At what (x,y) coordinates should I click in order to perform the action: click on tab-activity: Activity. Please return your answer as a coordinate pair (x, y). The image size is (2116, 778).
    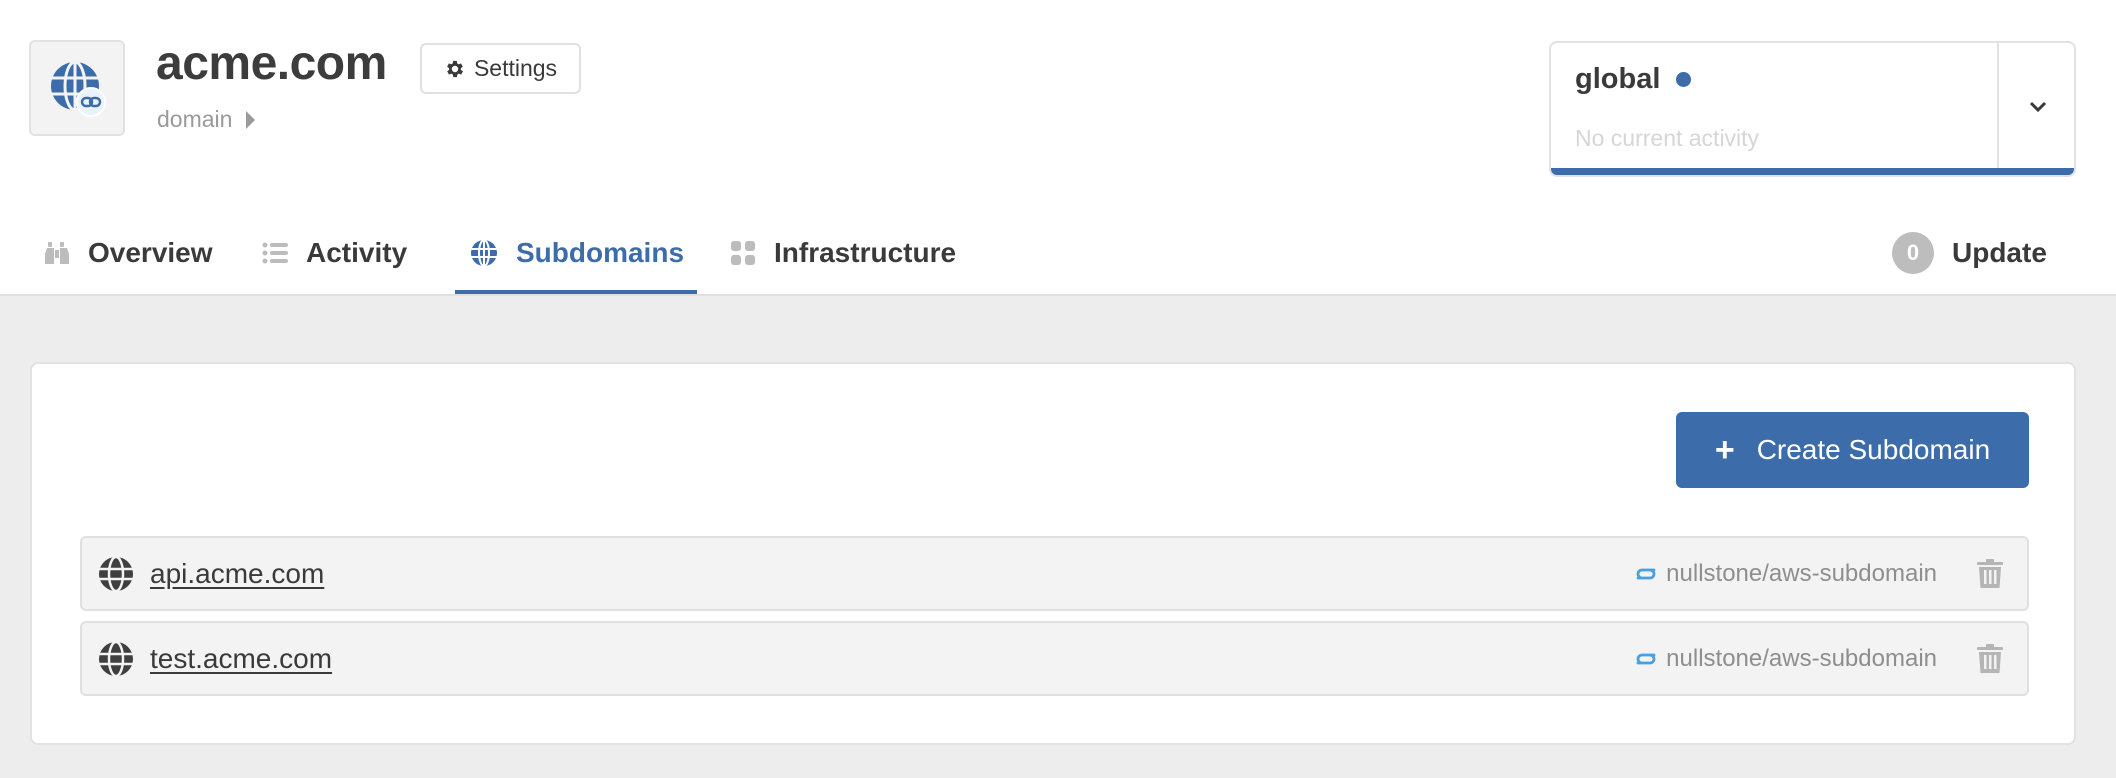
    Looking at the image, I should click on (334, 258).